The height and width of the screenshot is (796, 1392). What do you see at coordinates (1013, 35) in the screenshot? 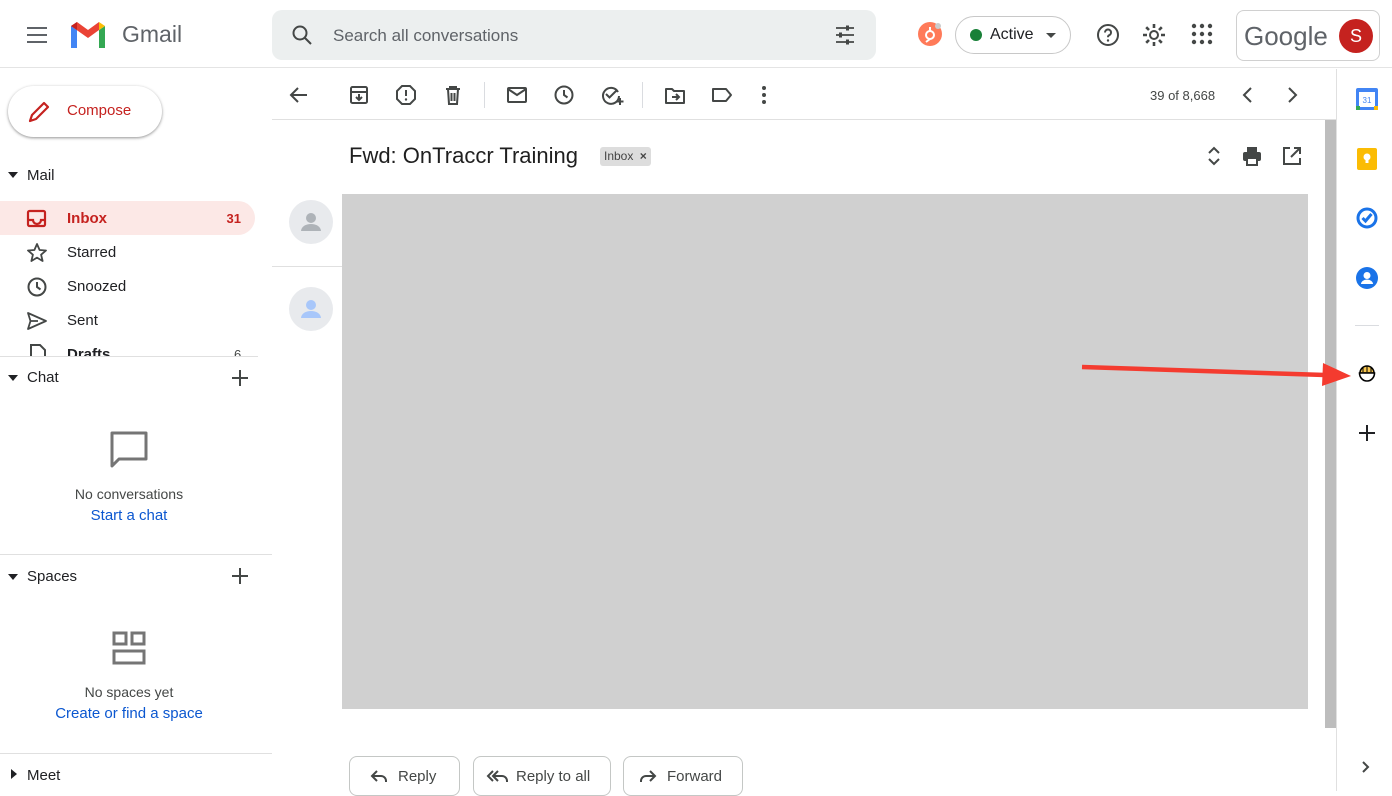
I see `status-dropdown: Active` at bounding box center [1013, 35].